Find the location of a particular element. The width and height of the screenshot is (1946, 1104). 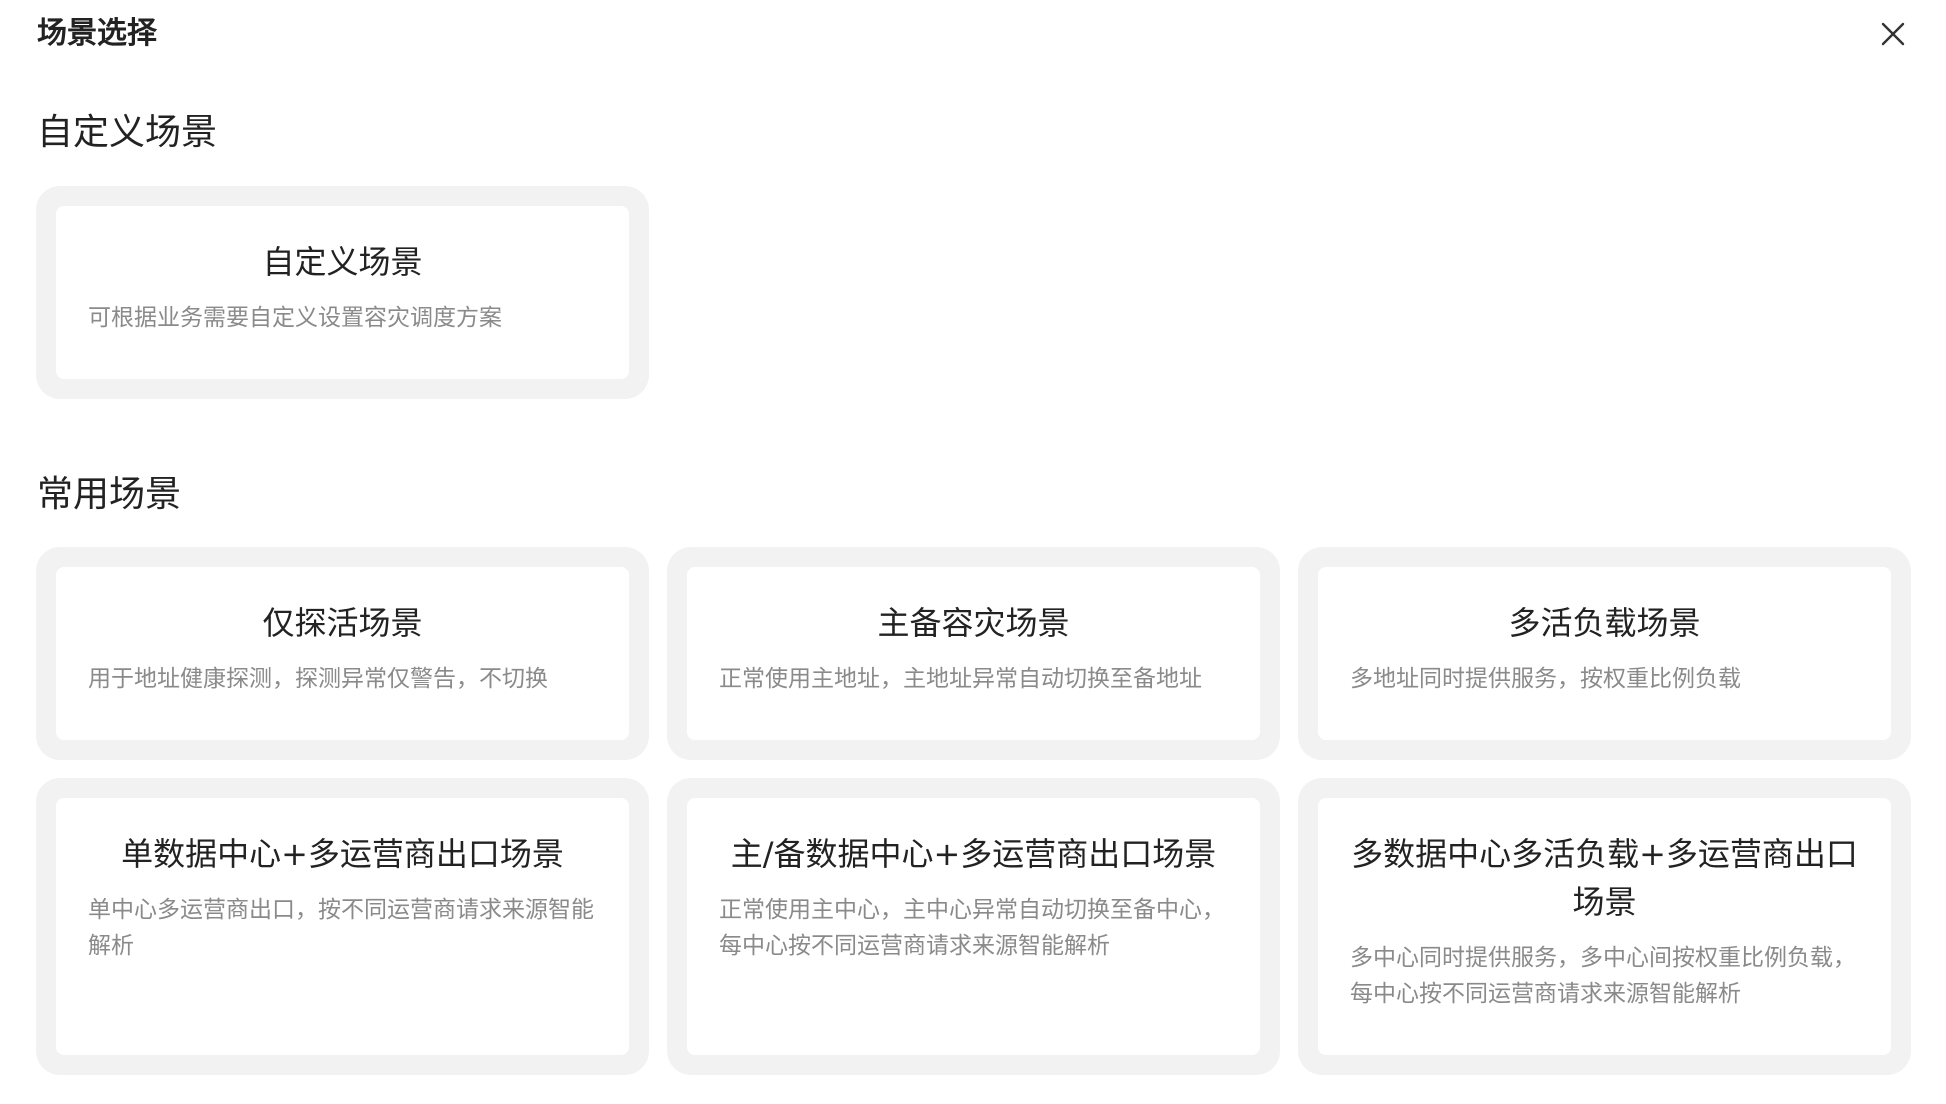

section-heading-custom: 自定义场景 is located at coordinates (127, 132).